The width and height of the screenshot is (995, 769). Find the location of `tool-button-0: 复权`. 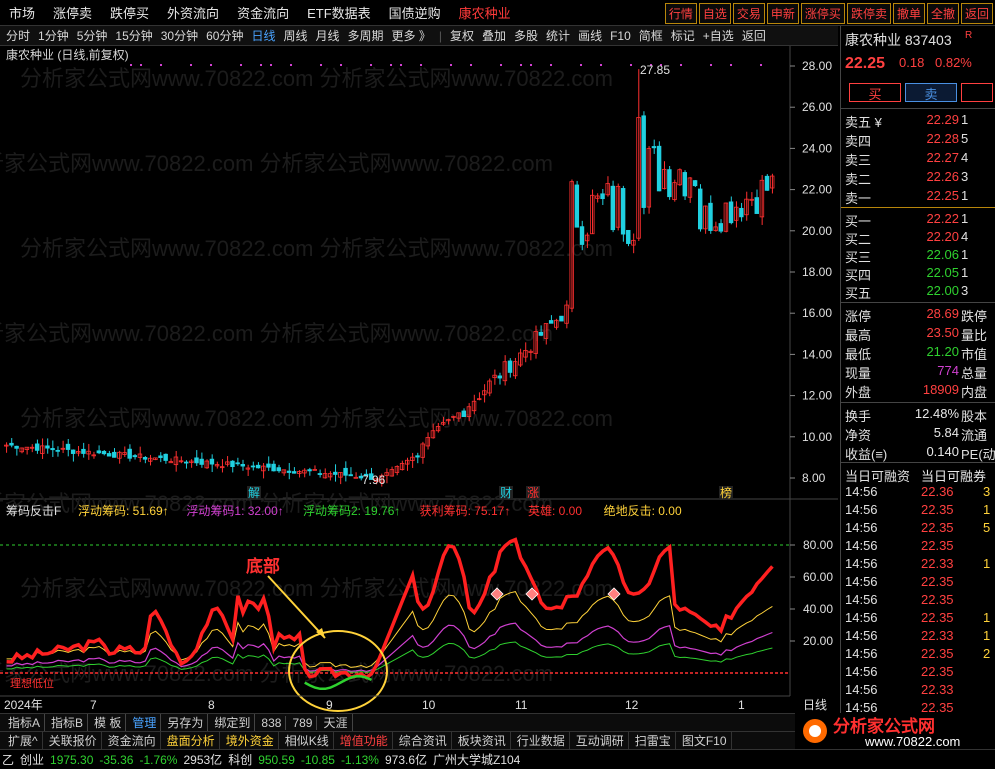

tool-button-0: 复权 is located at coordinates (462, 35).